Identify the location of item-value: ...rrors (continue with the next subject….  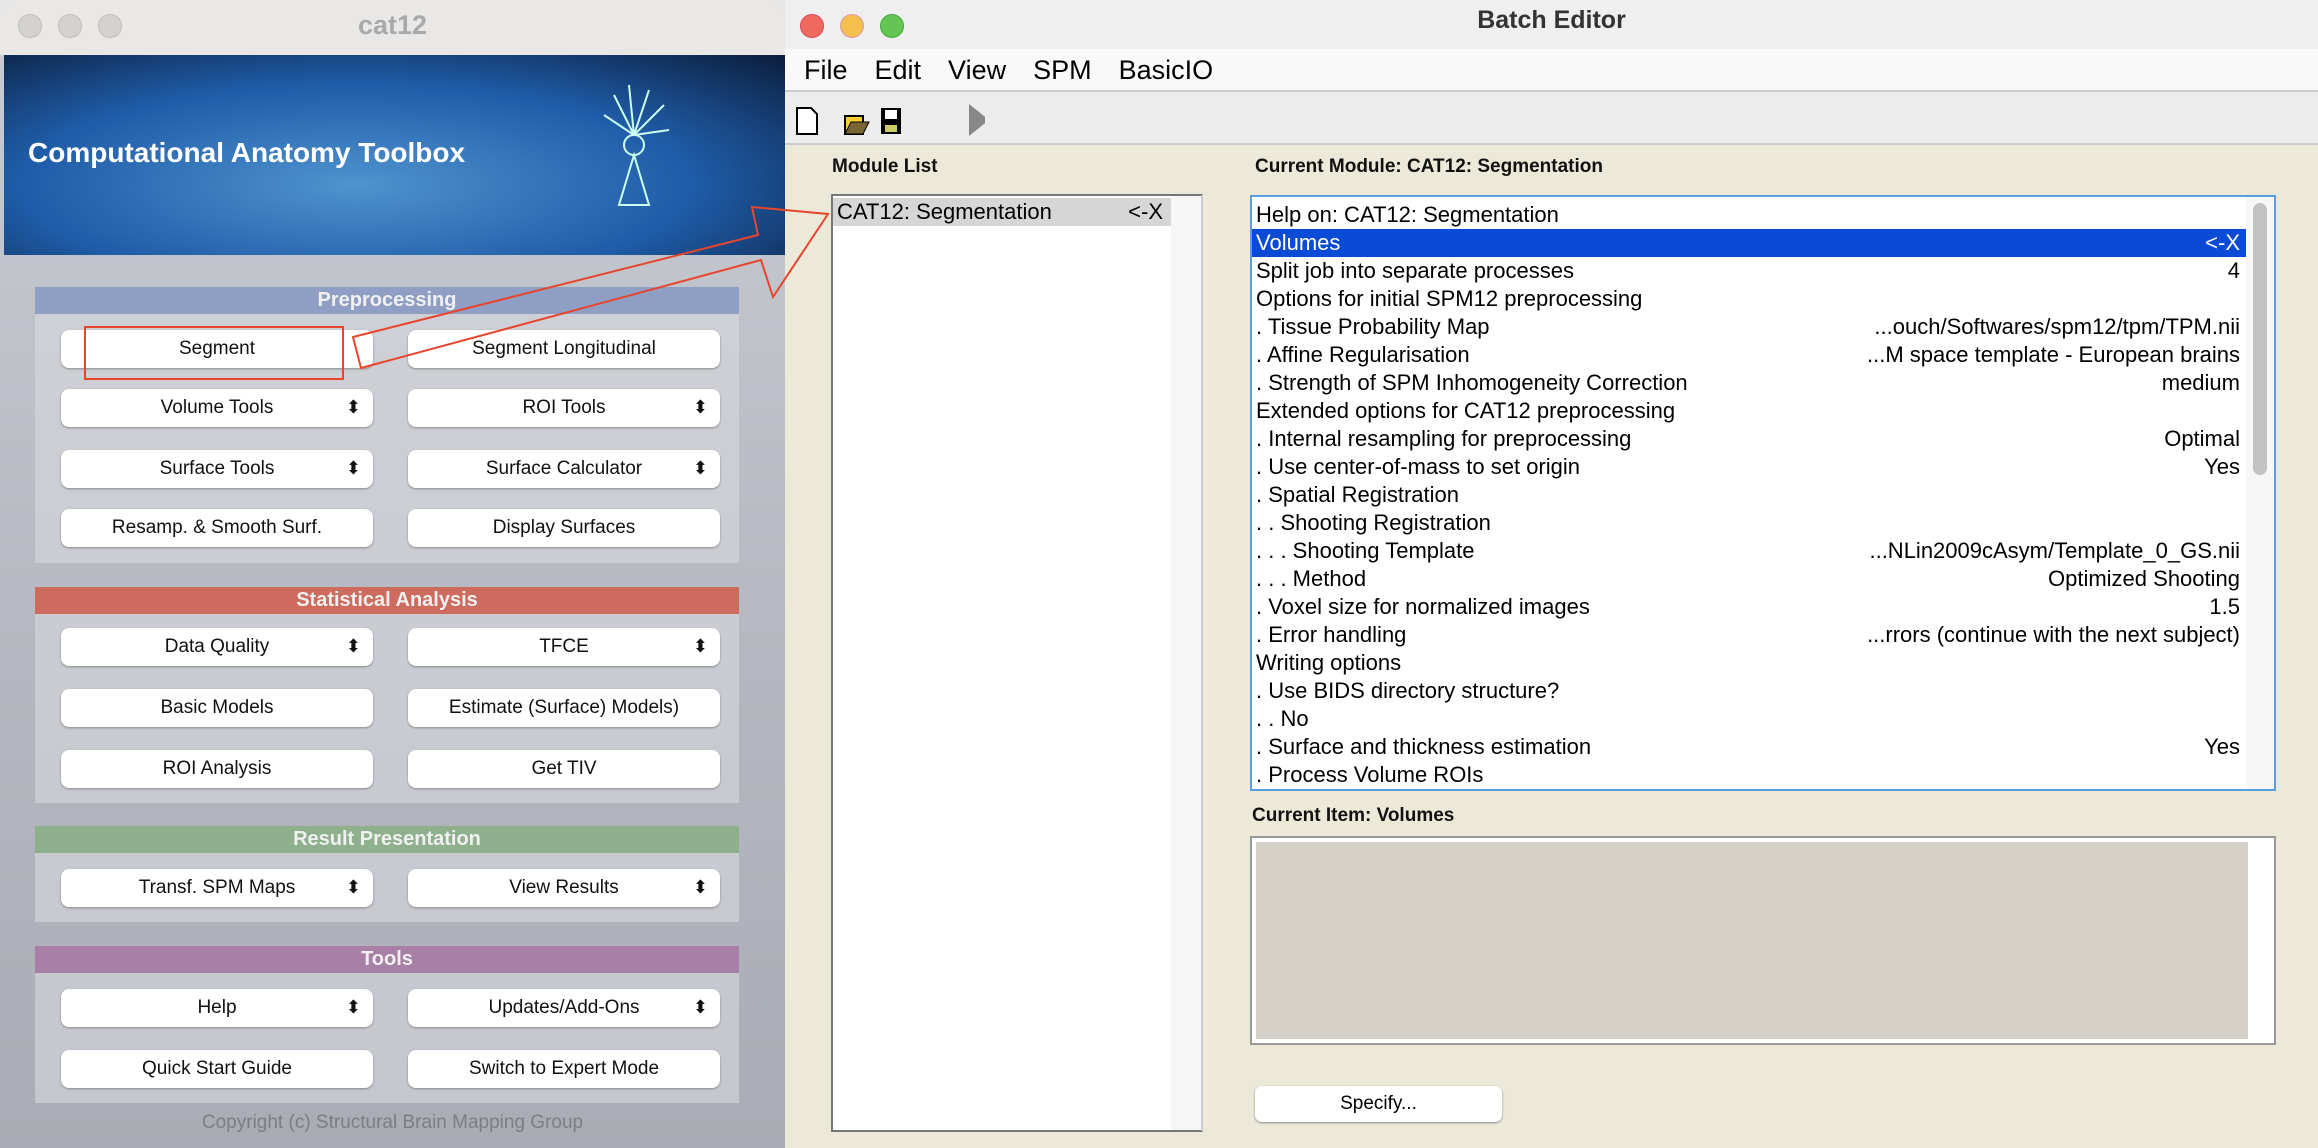
(2053, 634).